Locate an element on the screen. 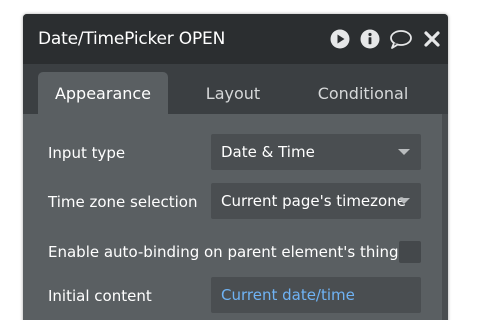 The width and height of the screenshot is (480, 320). title-bar: Date/TimePicker OPEN is located at coordinates (235, 39).